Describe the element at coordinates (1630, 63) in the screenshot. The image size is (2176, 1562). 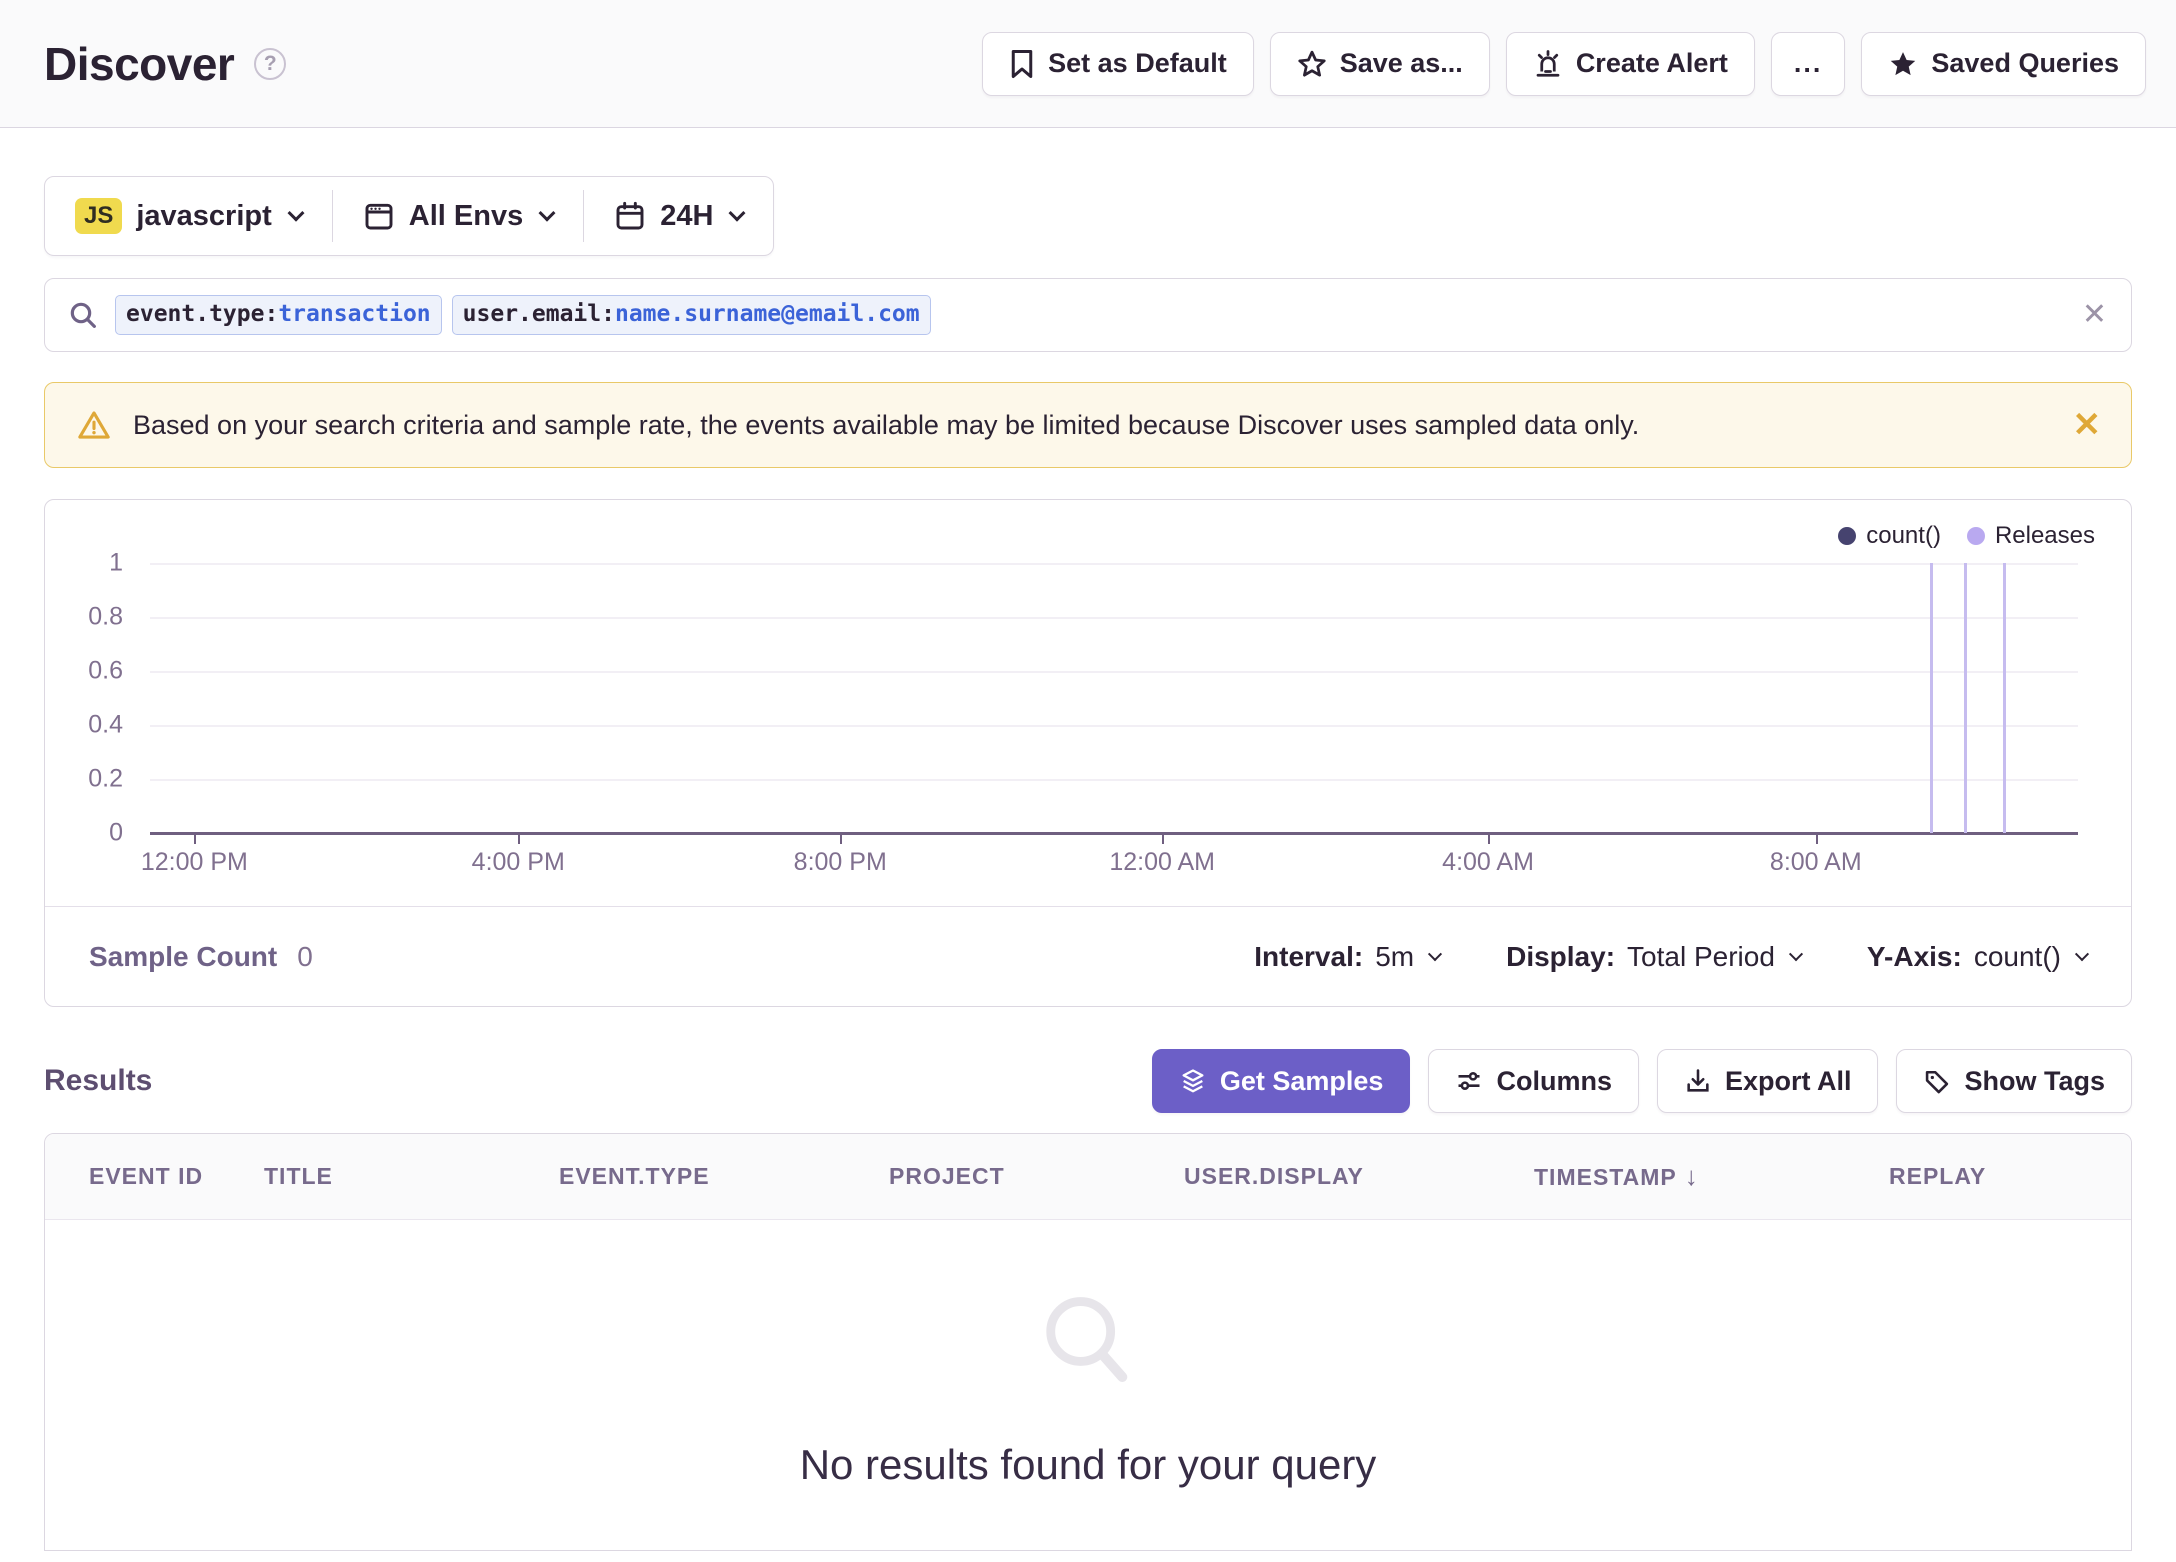
I see `create-alert-button: Create Alert` at that location.